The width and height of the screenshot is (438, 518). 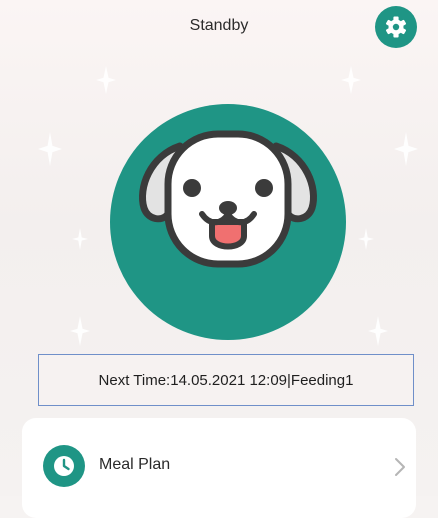 I want to click on settings-button, so click(x=396, y=27).